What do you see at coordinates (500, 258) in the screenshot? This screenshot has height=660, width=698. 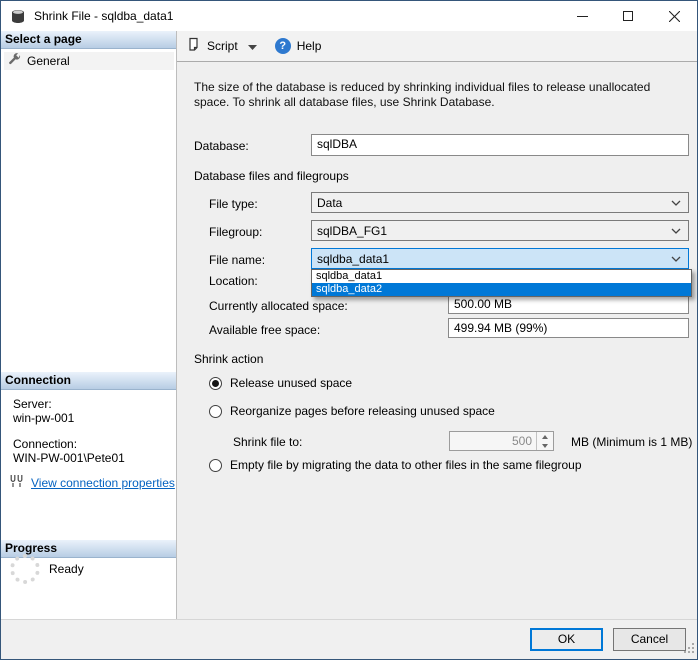 I see `file-name-combo: sqldba_data1` at bounding box center [500, 258].